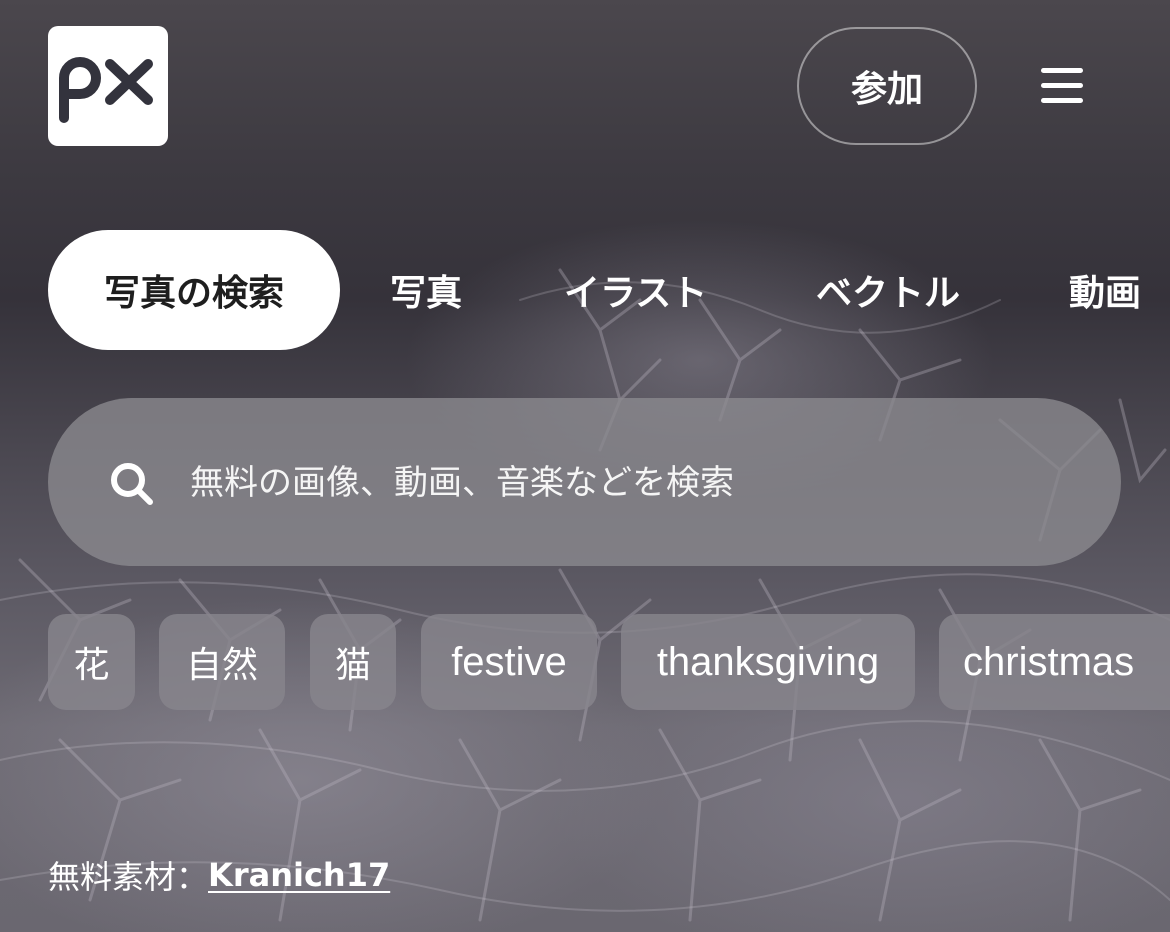 The width and height of the screenshot is (1170, 932). Describe the element at coordinates (91, 662) in the screenshot. I see `chip-flower: 花` at that location.